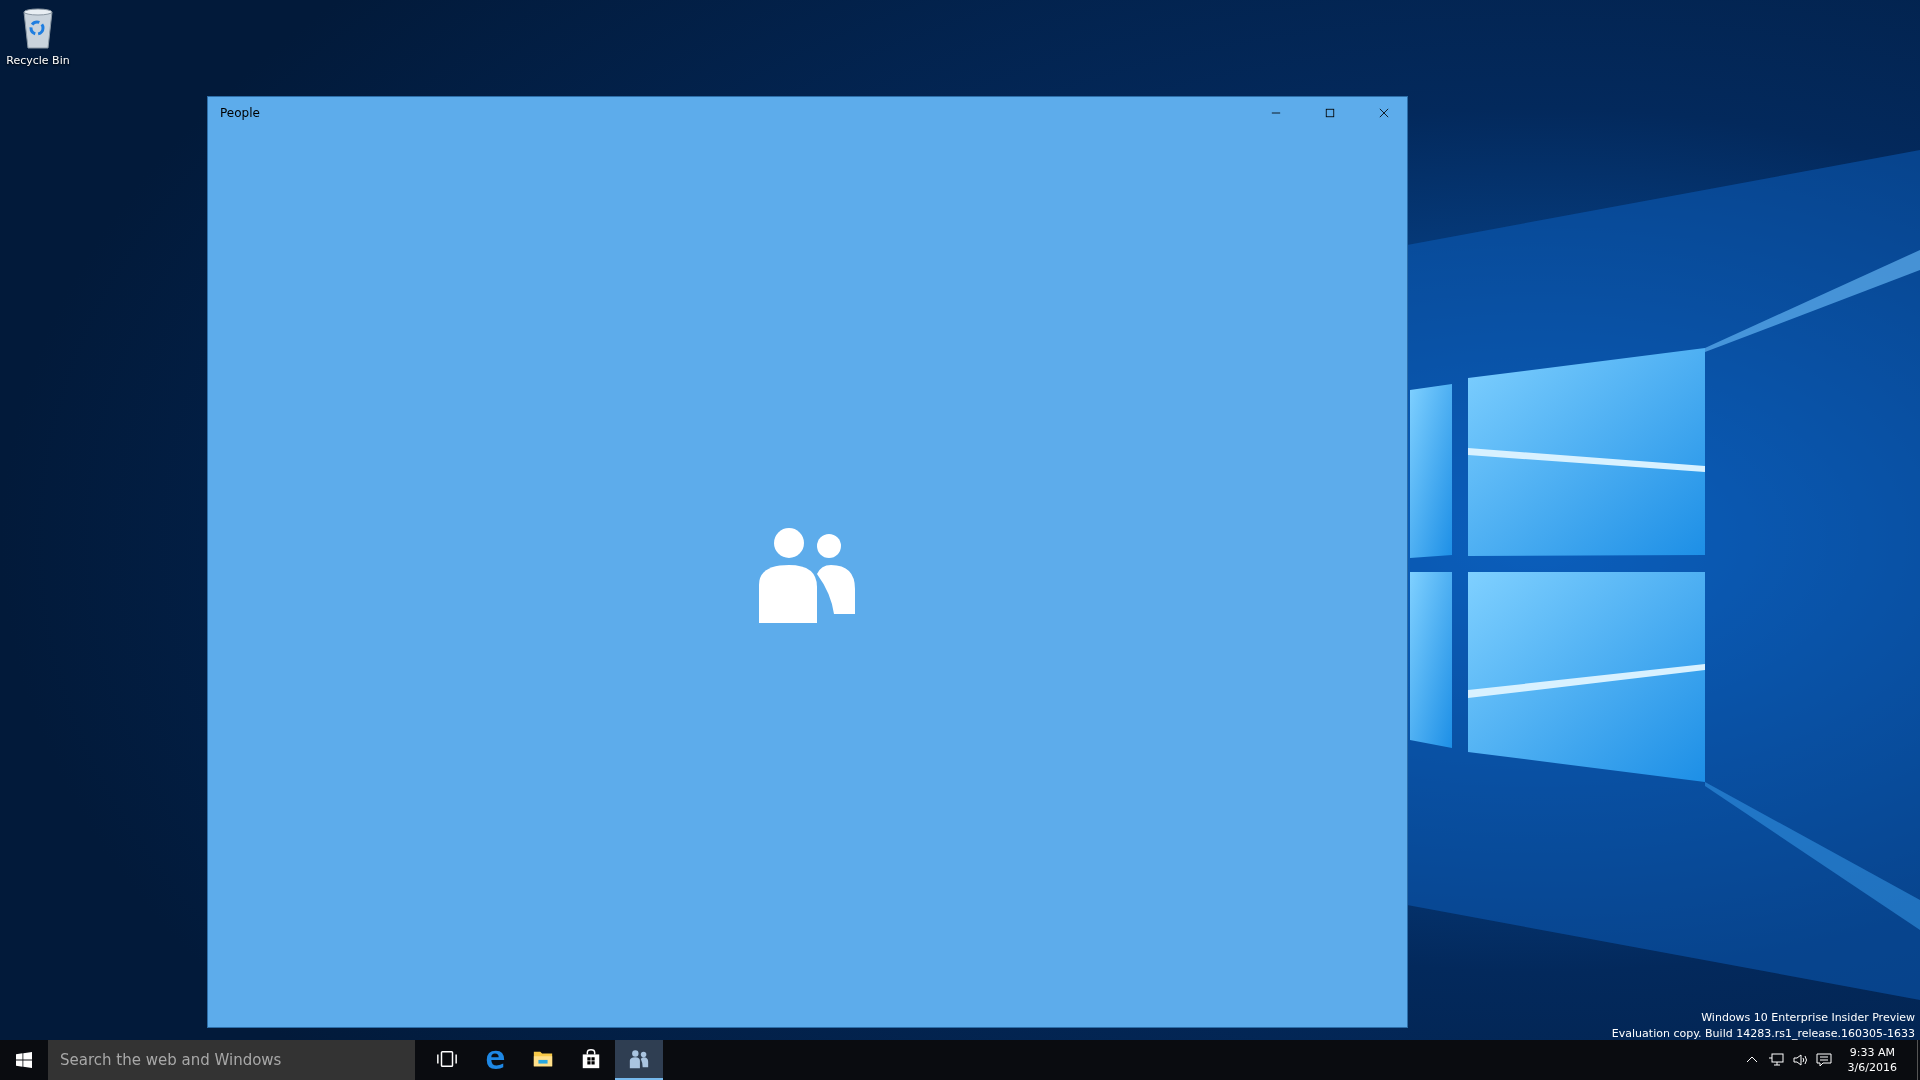 This screenshot has width=1920, height=1080. What do you see at coordinates (591, 1059) in the screenshot?
I see `shopping-bag-icon` at bounding box center [591, 1059].